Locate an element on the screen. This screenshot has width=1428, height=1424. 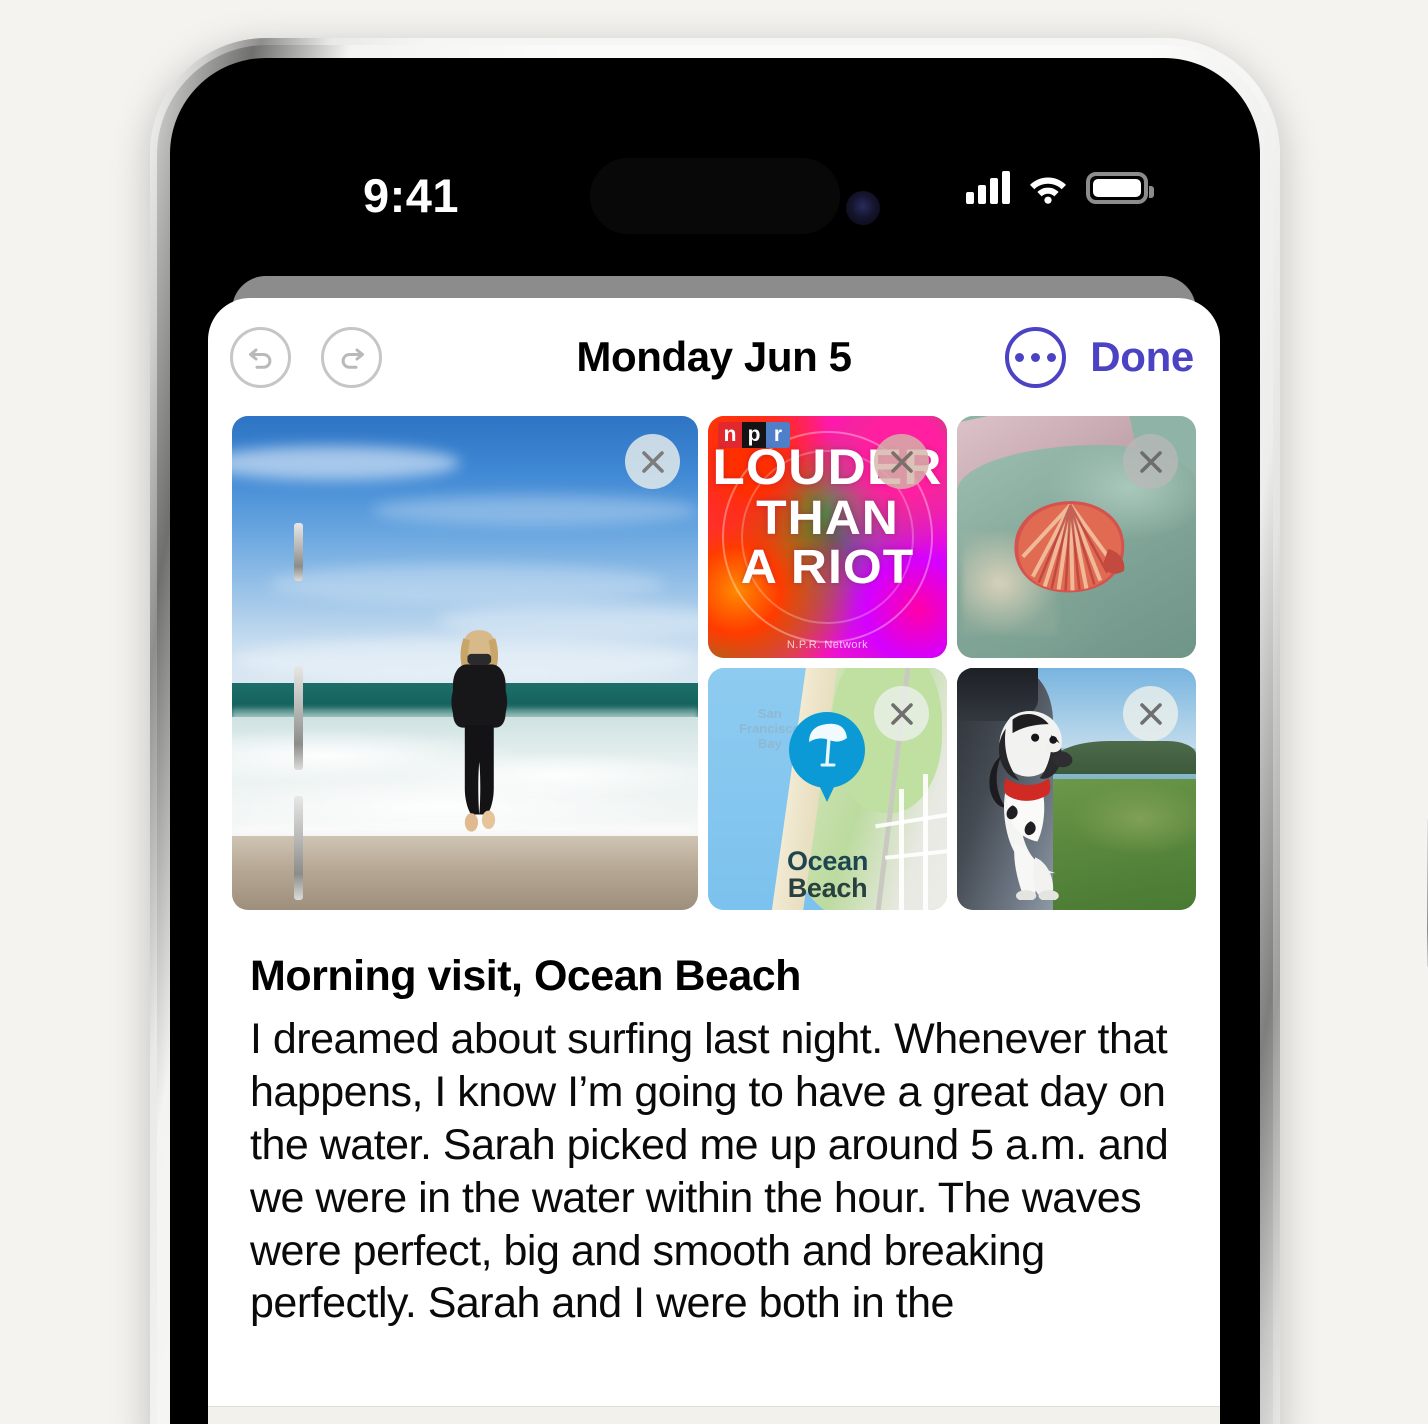
podcast-title-line-2: THAN is located at coordinates (827, 518).